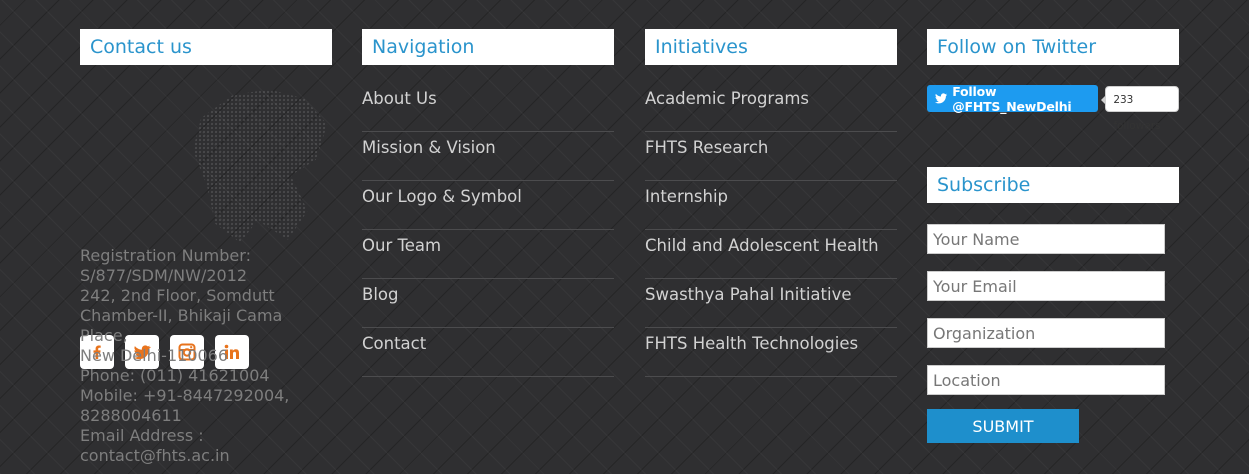 The height and width of the screenshot is (474, 1249). Describe the element at coordinates (1046, 286) in the screenshot. I see `email-input` at that location.